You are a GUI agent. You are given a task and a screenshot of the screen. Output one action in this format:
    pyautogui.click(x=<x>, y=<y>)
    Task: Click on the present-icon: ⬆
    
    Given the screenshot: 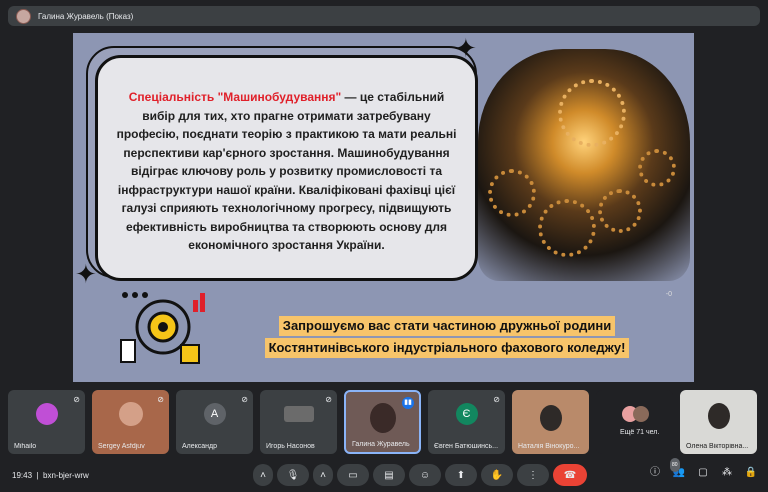 What is the action you would take?
    pyautogui.click(x=461, y=475)
    